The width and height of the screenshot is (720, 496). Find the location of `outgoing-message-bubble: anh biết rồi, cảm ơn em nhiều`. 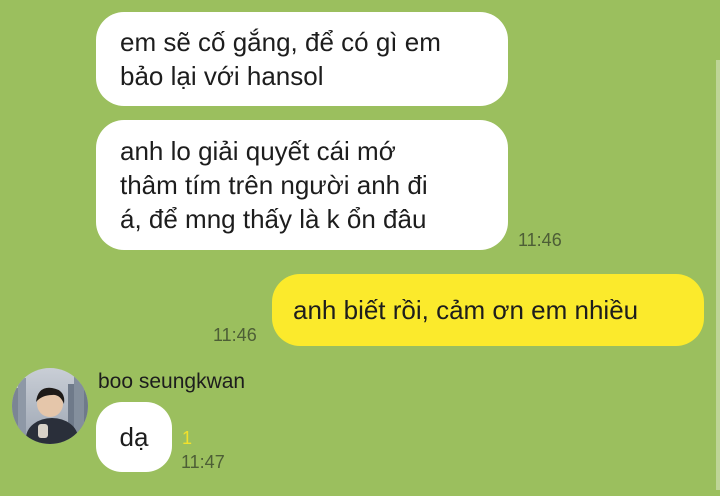

outgoing-message-bubble: anh biết rồi, cảm ơn em nhiều is located at coordinates (488, 310).